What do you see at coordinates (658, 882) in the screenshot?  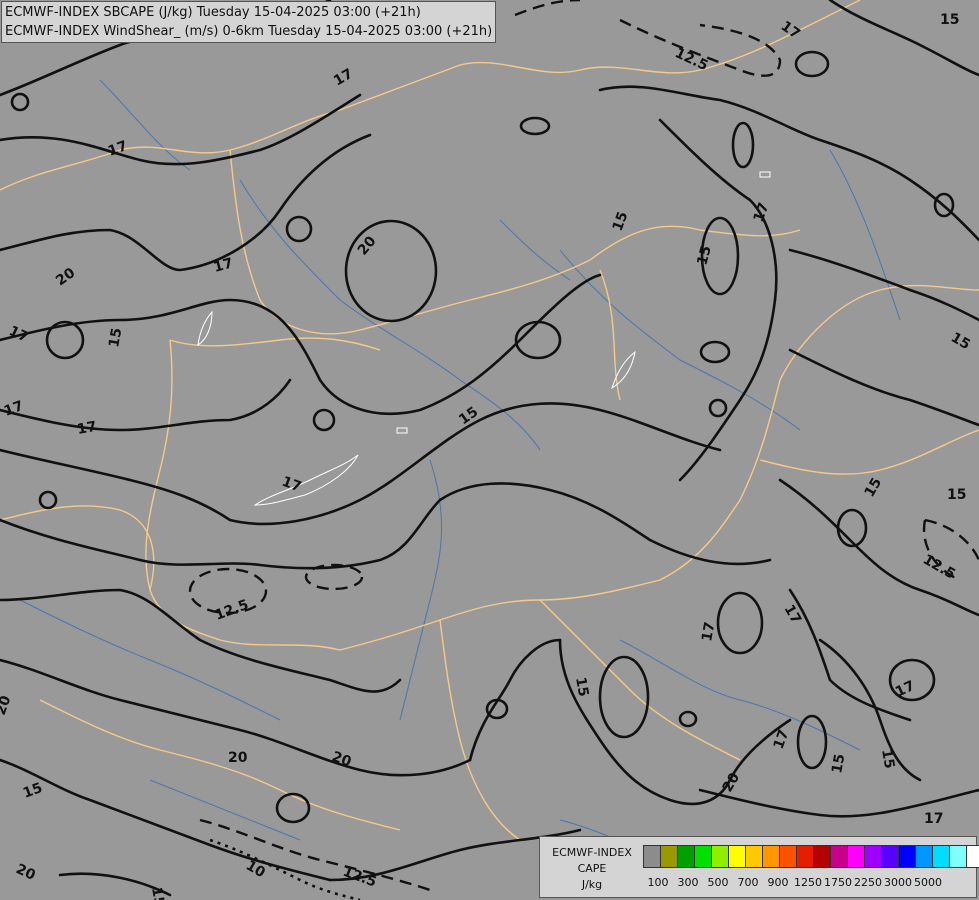 I see `legend-tick-label: 100` at bounding box center [658, 882].